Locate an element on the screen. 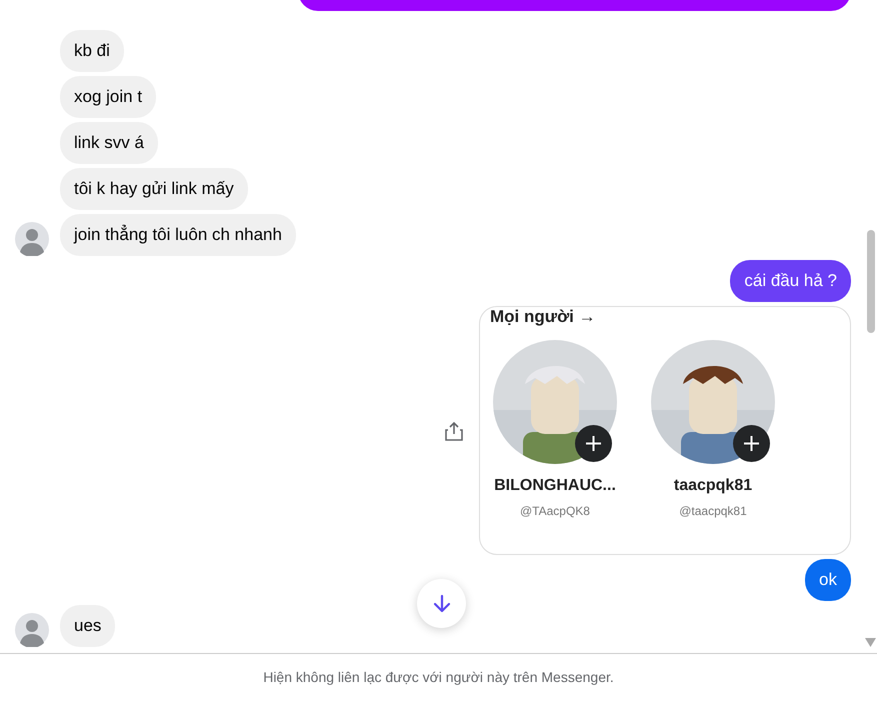 The width and height of the screenshot is (877, 701). message-bubble: link svv á is located at coordinates (109, 143).